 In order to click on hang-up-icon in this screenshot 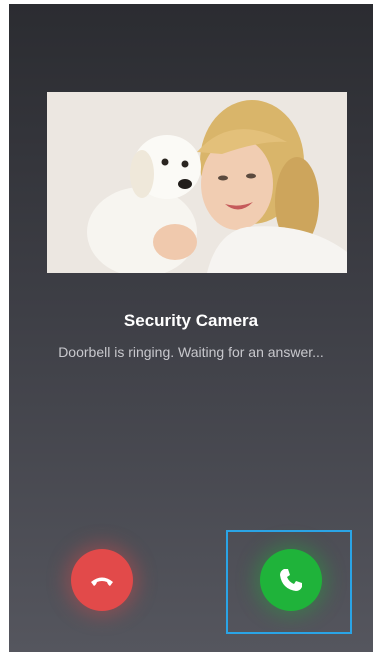, I will do `click(102, 581)`.